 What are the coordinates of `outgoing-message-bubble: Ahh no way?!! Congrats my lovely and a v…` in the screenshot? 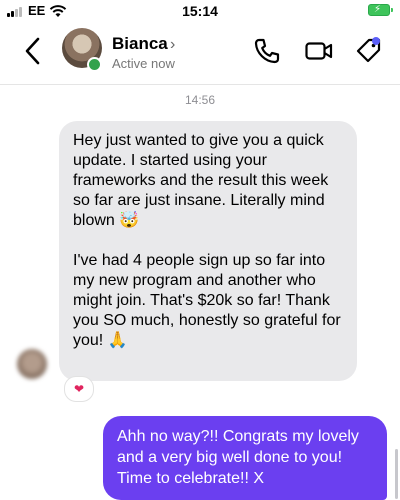 It's located at (245, 458).